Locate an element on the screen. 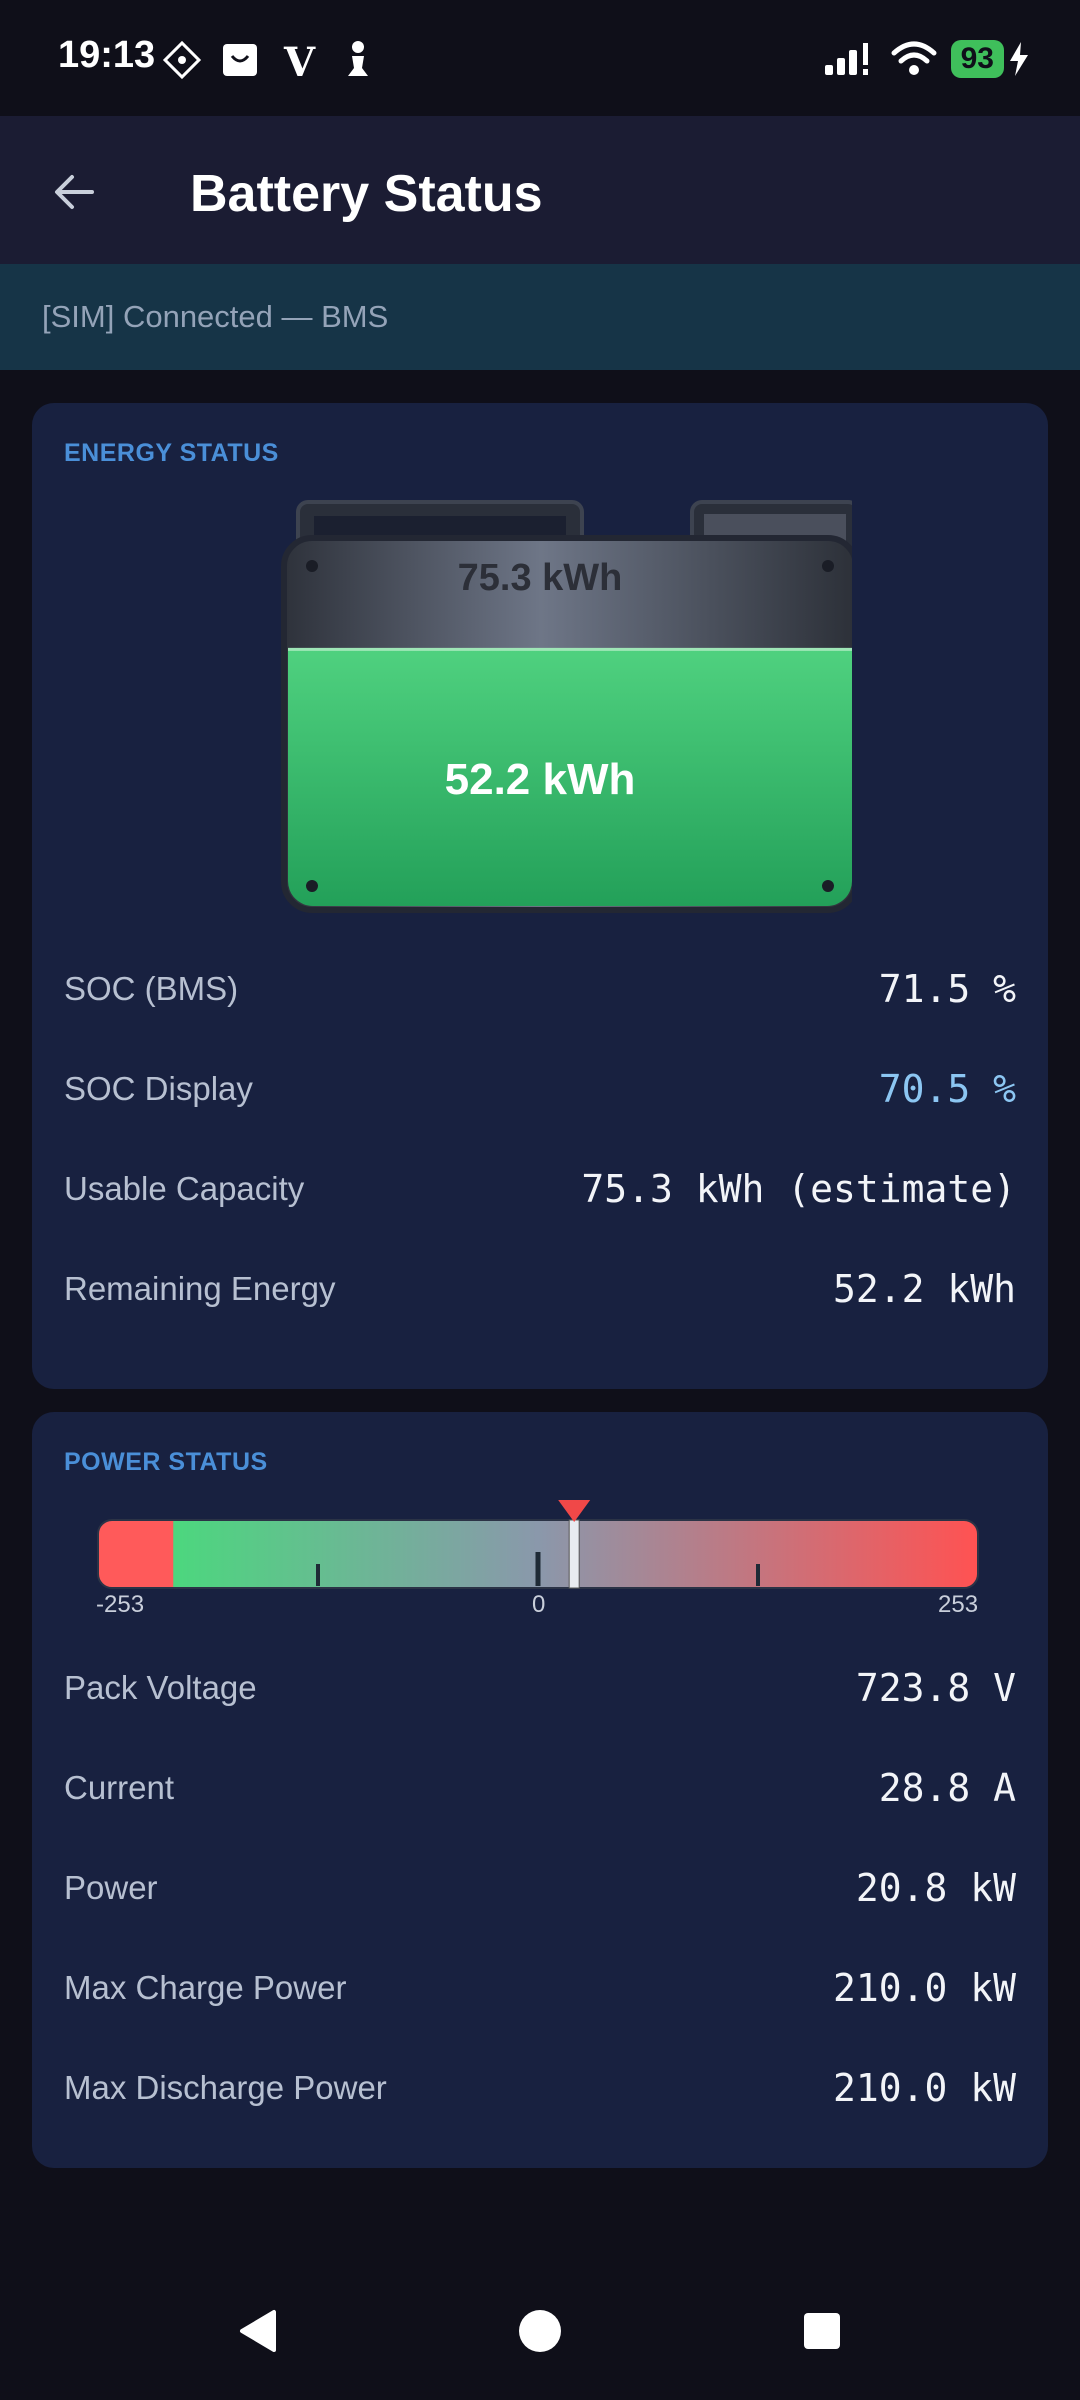 The width and height of the screenshot is (1080, 2400). v-app-icon: V is located at coordinates (299, 60).